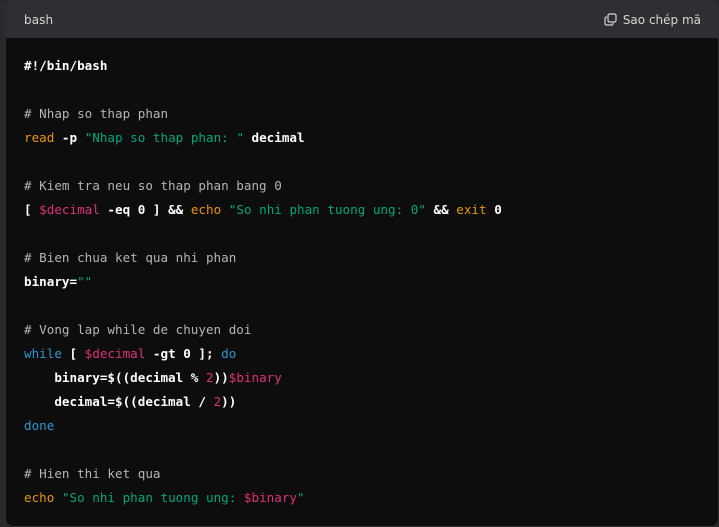  I want to click on code-token: "So nhi phan tuong ung:, so click(152, 497).